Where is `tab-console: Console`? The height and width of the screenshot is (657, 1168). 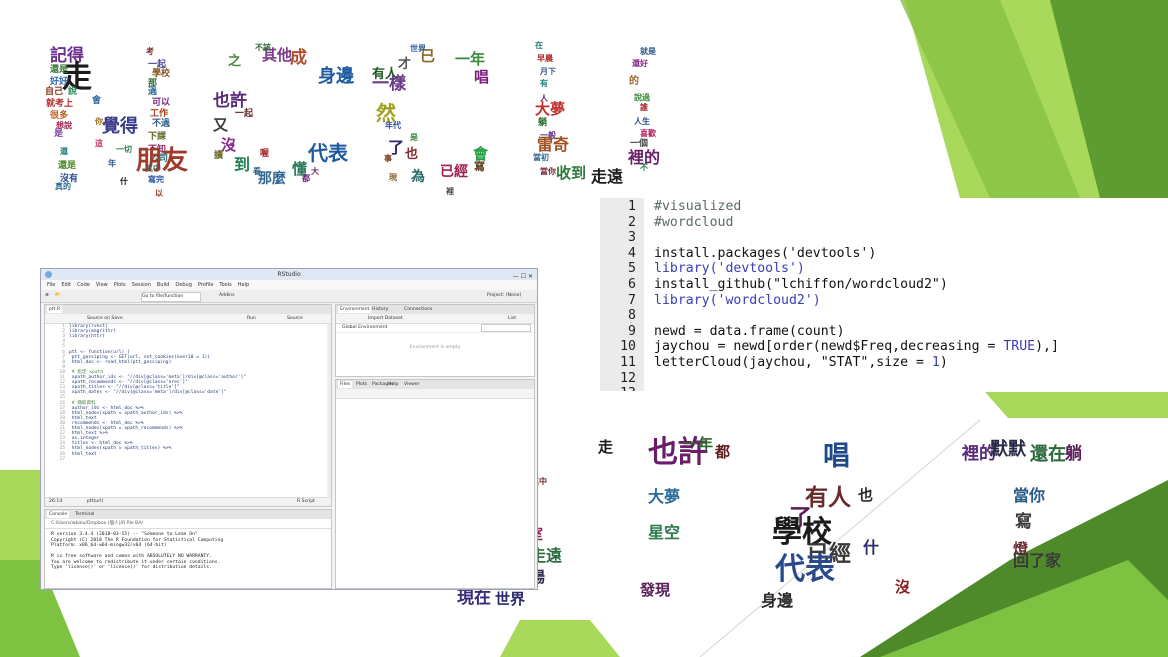
tab-console: Console is located at coordinates (58, 514).